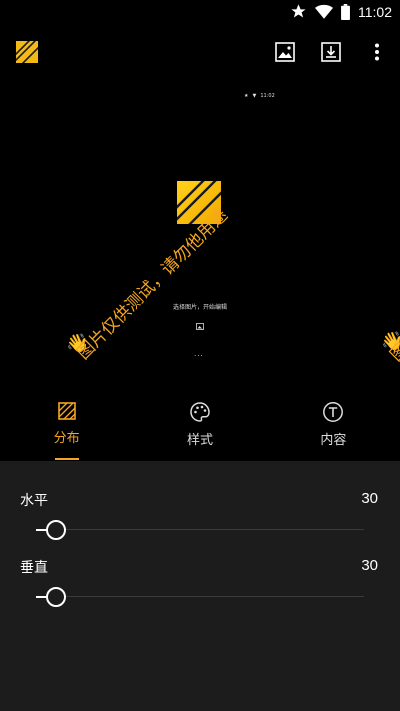 The height and width of the screenshot is (711, 400). I want to click on mini-status-bar: ★ ▼ 11:02, so click(259, 96).